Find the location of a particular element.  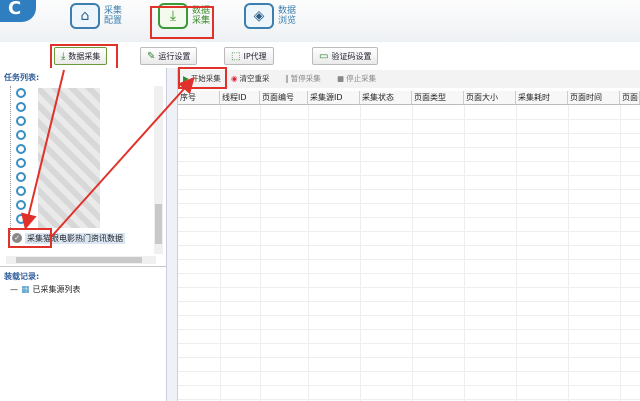

app-logo: C is located at coordinates (18, 11).